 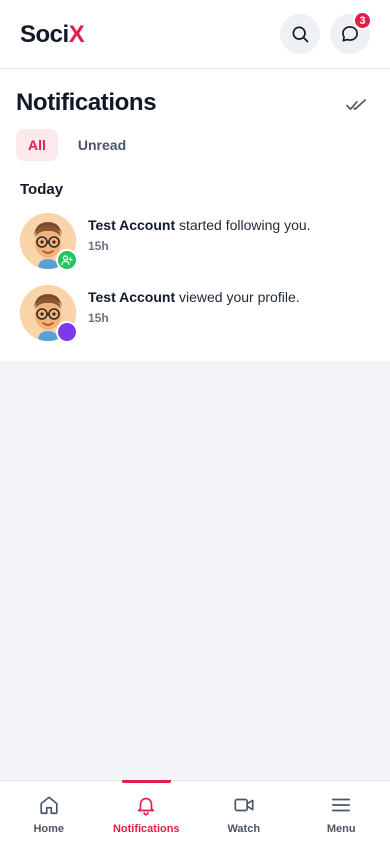 I want to click on app-header: SociX 3, so click(x=195, y=34).